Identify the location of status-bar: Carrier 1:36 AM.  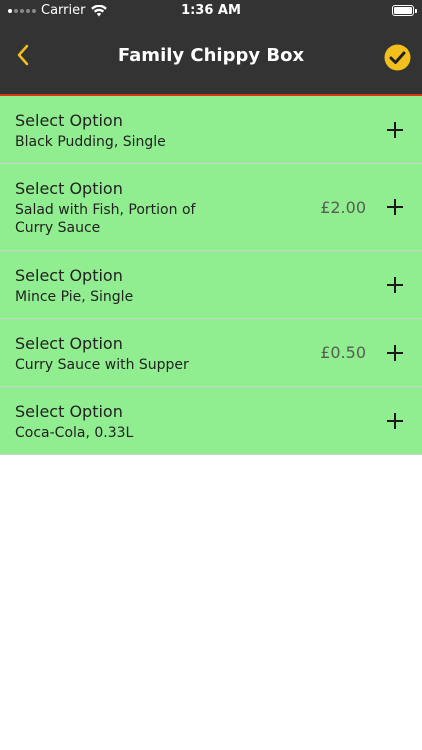
(211, 11).